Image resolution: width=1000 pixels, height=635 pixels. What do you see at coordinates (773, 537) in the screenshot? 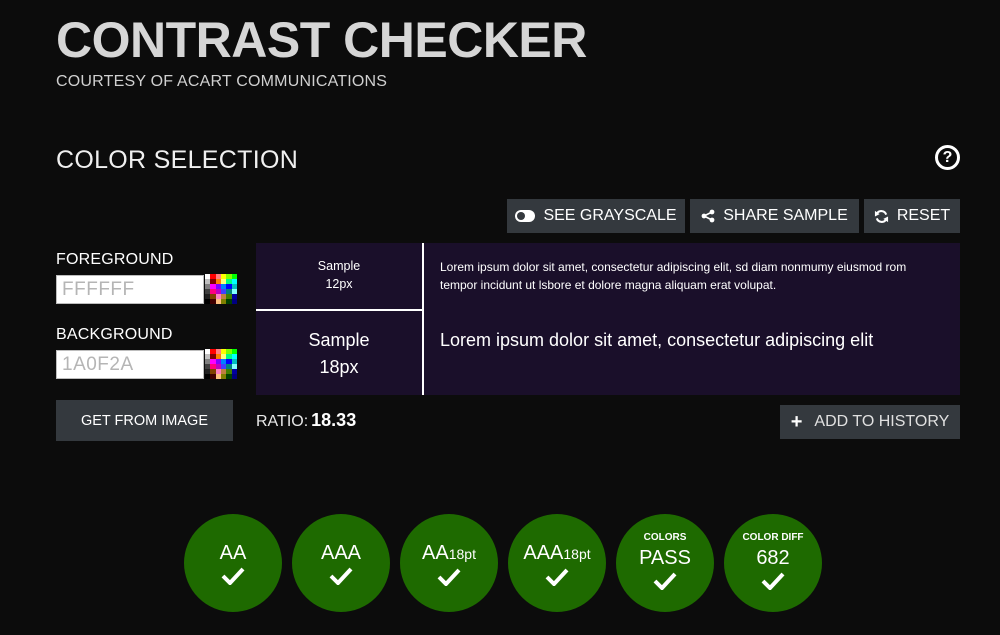
I see `badge-color-diff-caption: COLOR DIFF` at bounding box center [773, 537].